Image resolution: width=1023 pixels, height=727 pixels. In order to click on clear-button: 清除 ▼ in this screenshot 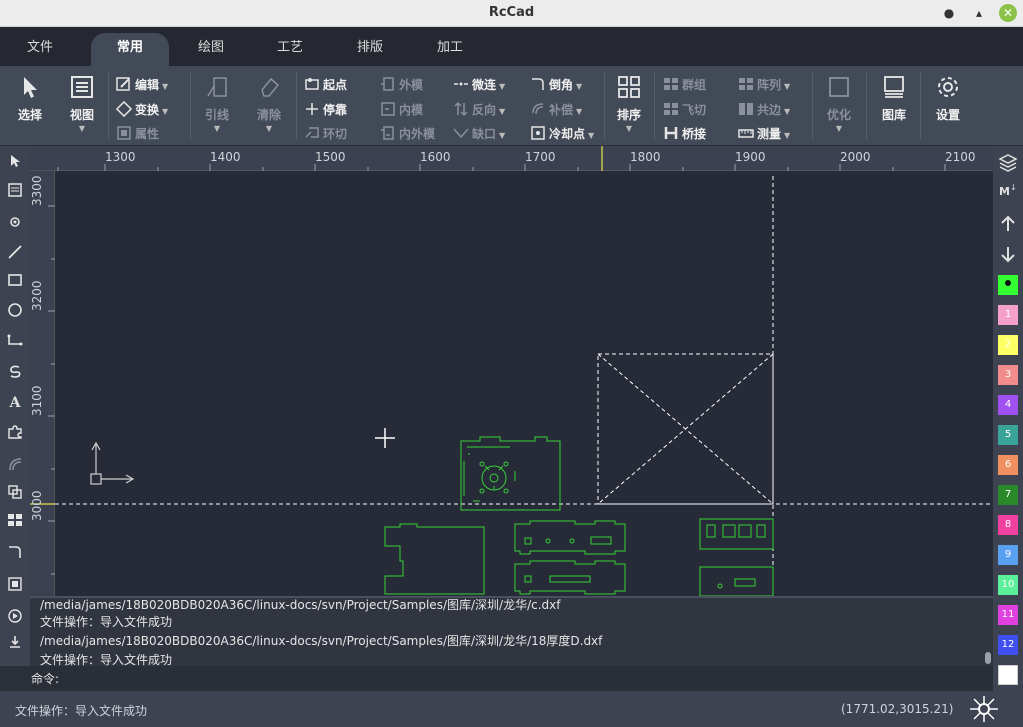, I will do `click(269, 107)`.